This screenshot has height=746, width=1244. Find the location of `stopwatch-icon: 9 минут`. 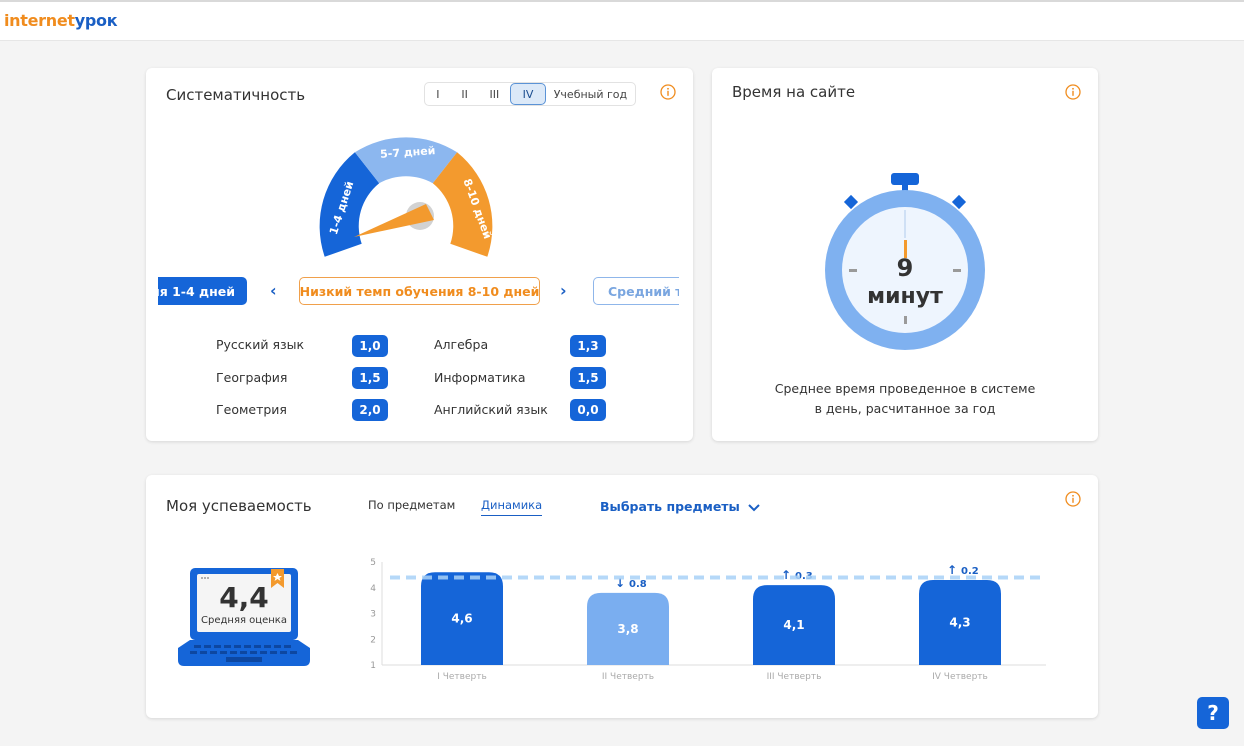

stopwatch-icon: 9 минут is located at coordinates (905, 261).